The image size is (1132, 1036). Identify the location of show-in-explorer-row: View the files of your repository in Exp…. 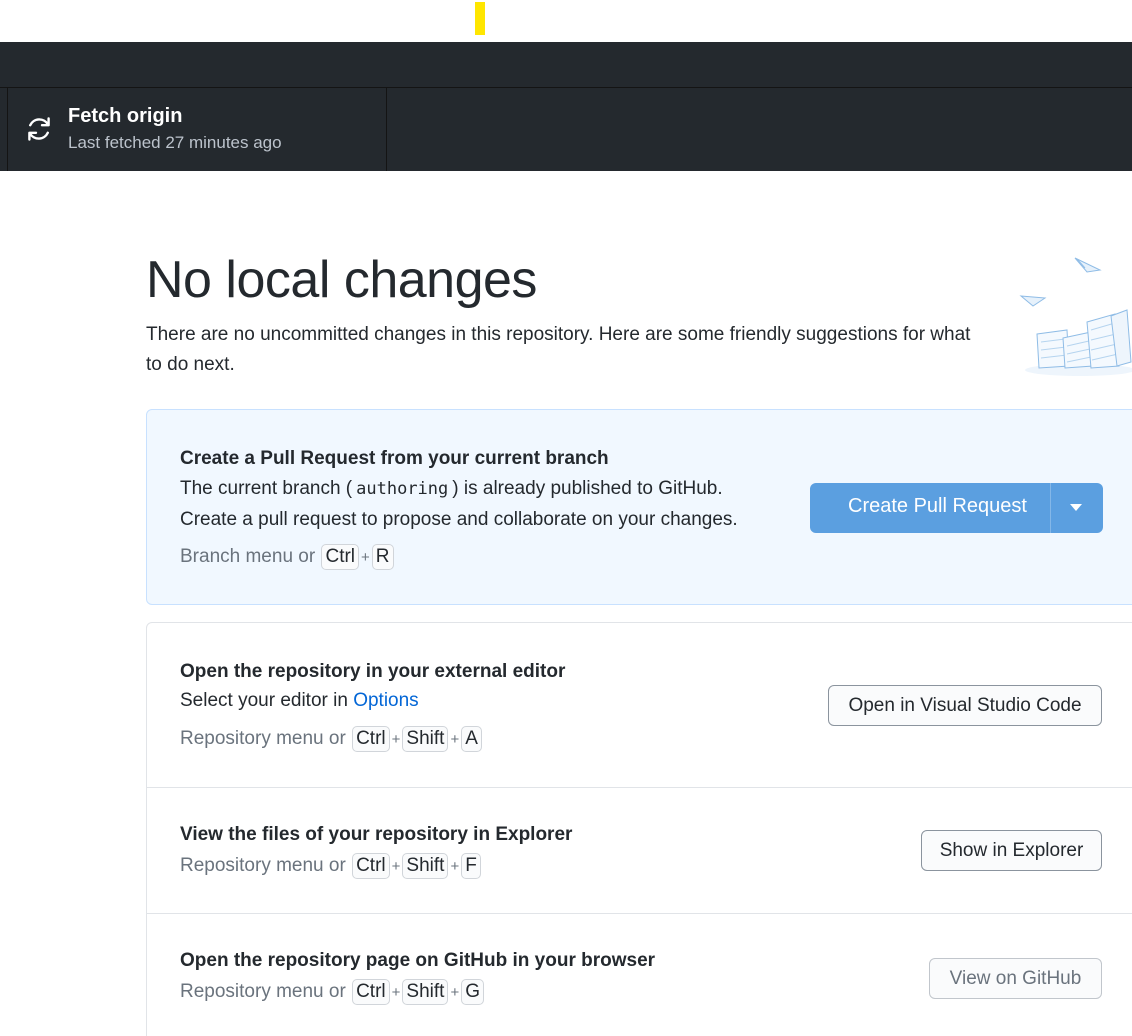
(639, 850).